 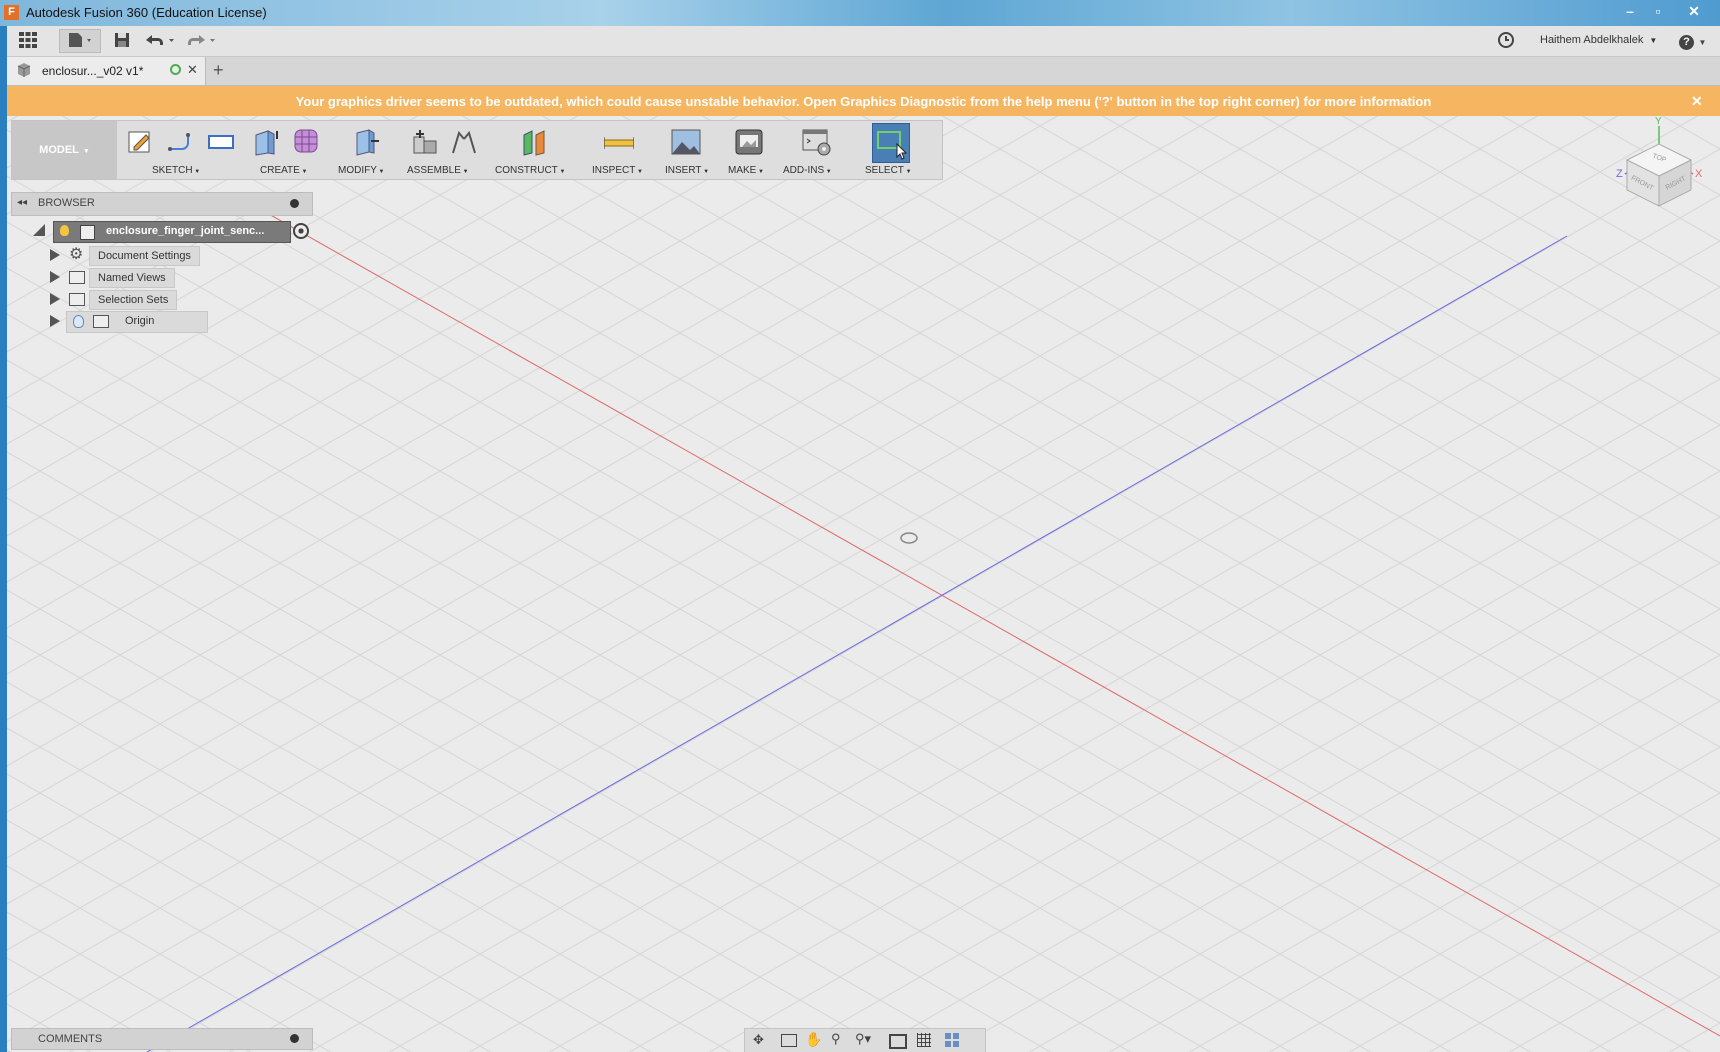 I want to click on assemble-group: ASSEMBLE ▼, so click(x=447, y=150).